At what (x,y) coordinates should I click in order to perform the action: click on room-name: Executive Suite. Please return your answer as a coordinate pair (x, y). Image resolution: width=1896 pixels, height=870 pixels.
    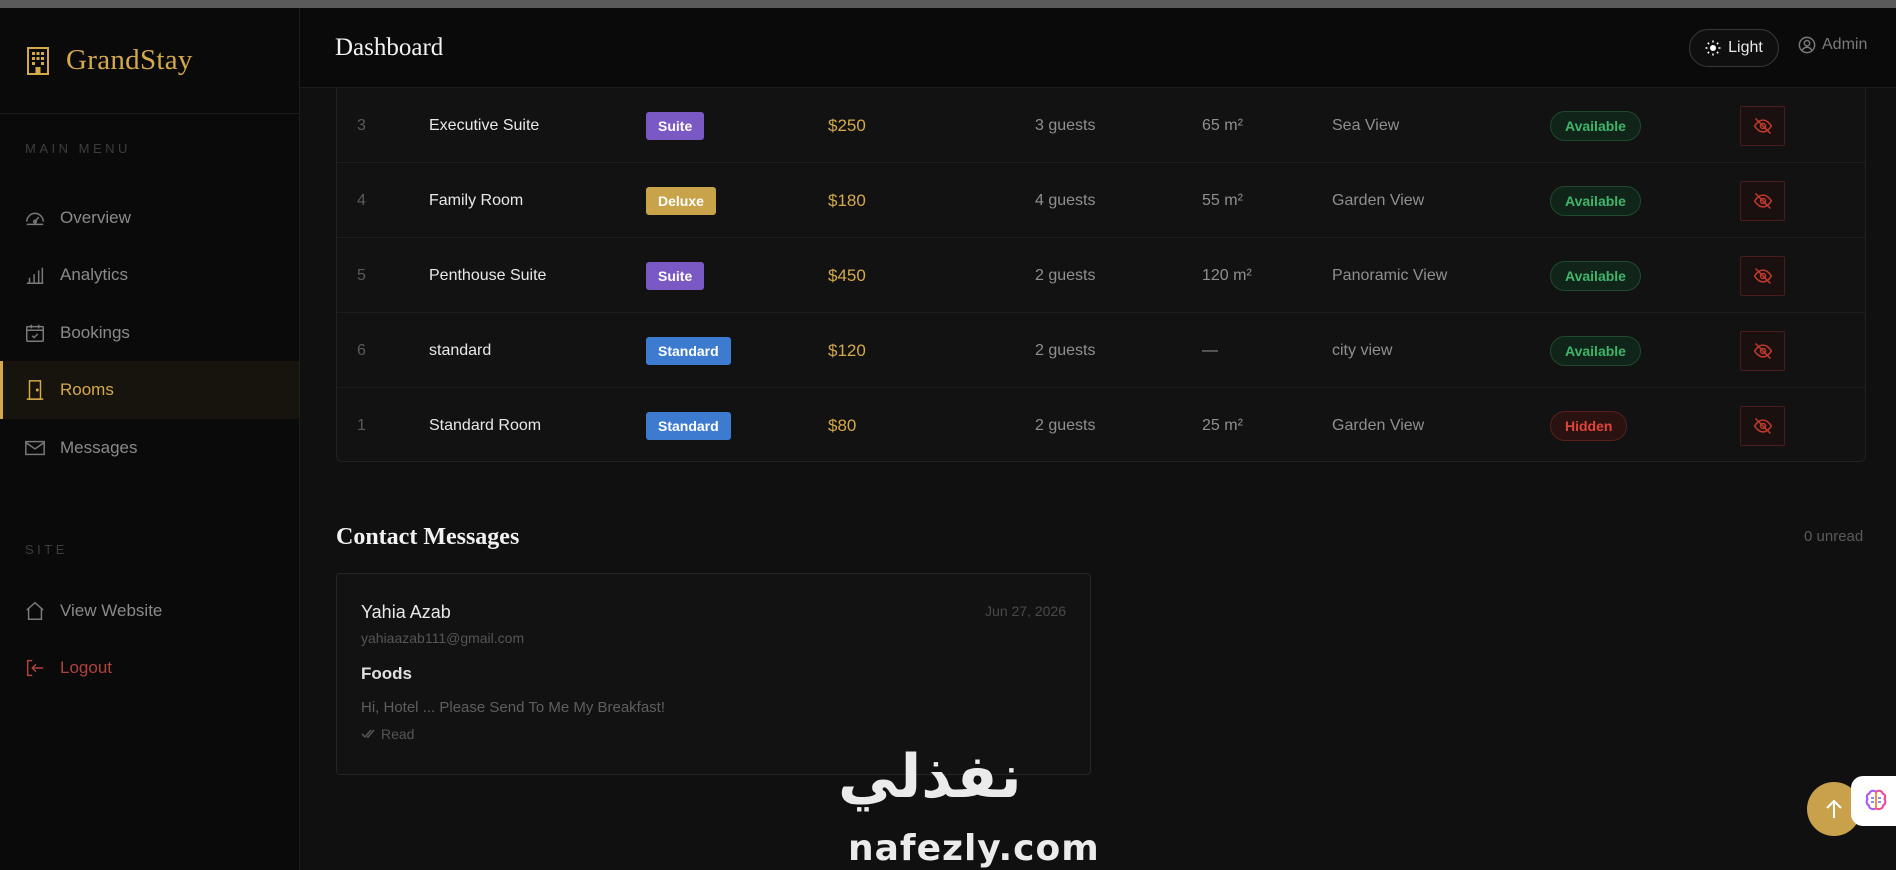
    Looking at the image, I should click on (484, 125).